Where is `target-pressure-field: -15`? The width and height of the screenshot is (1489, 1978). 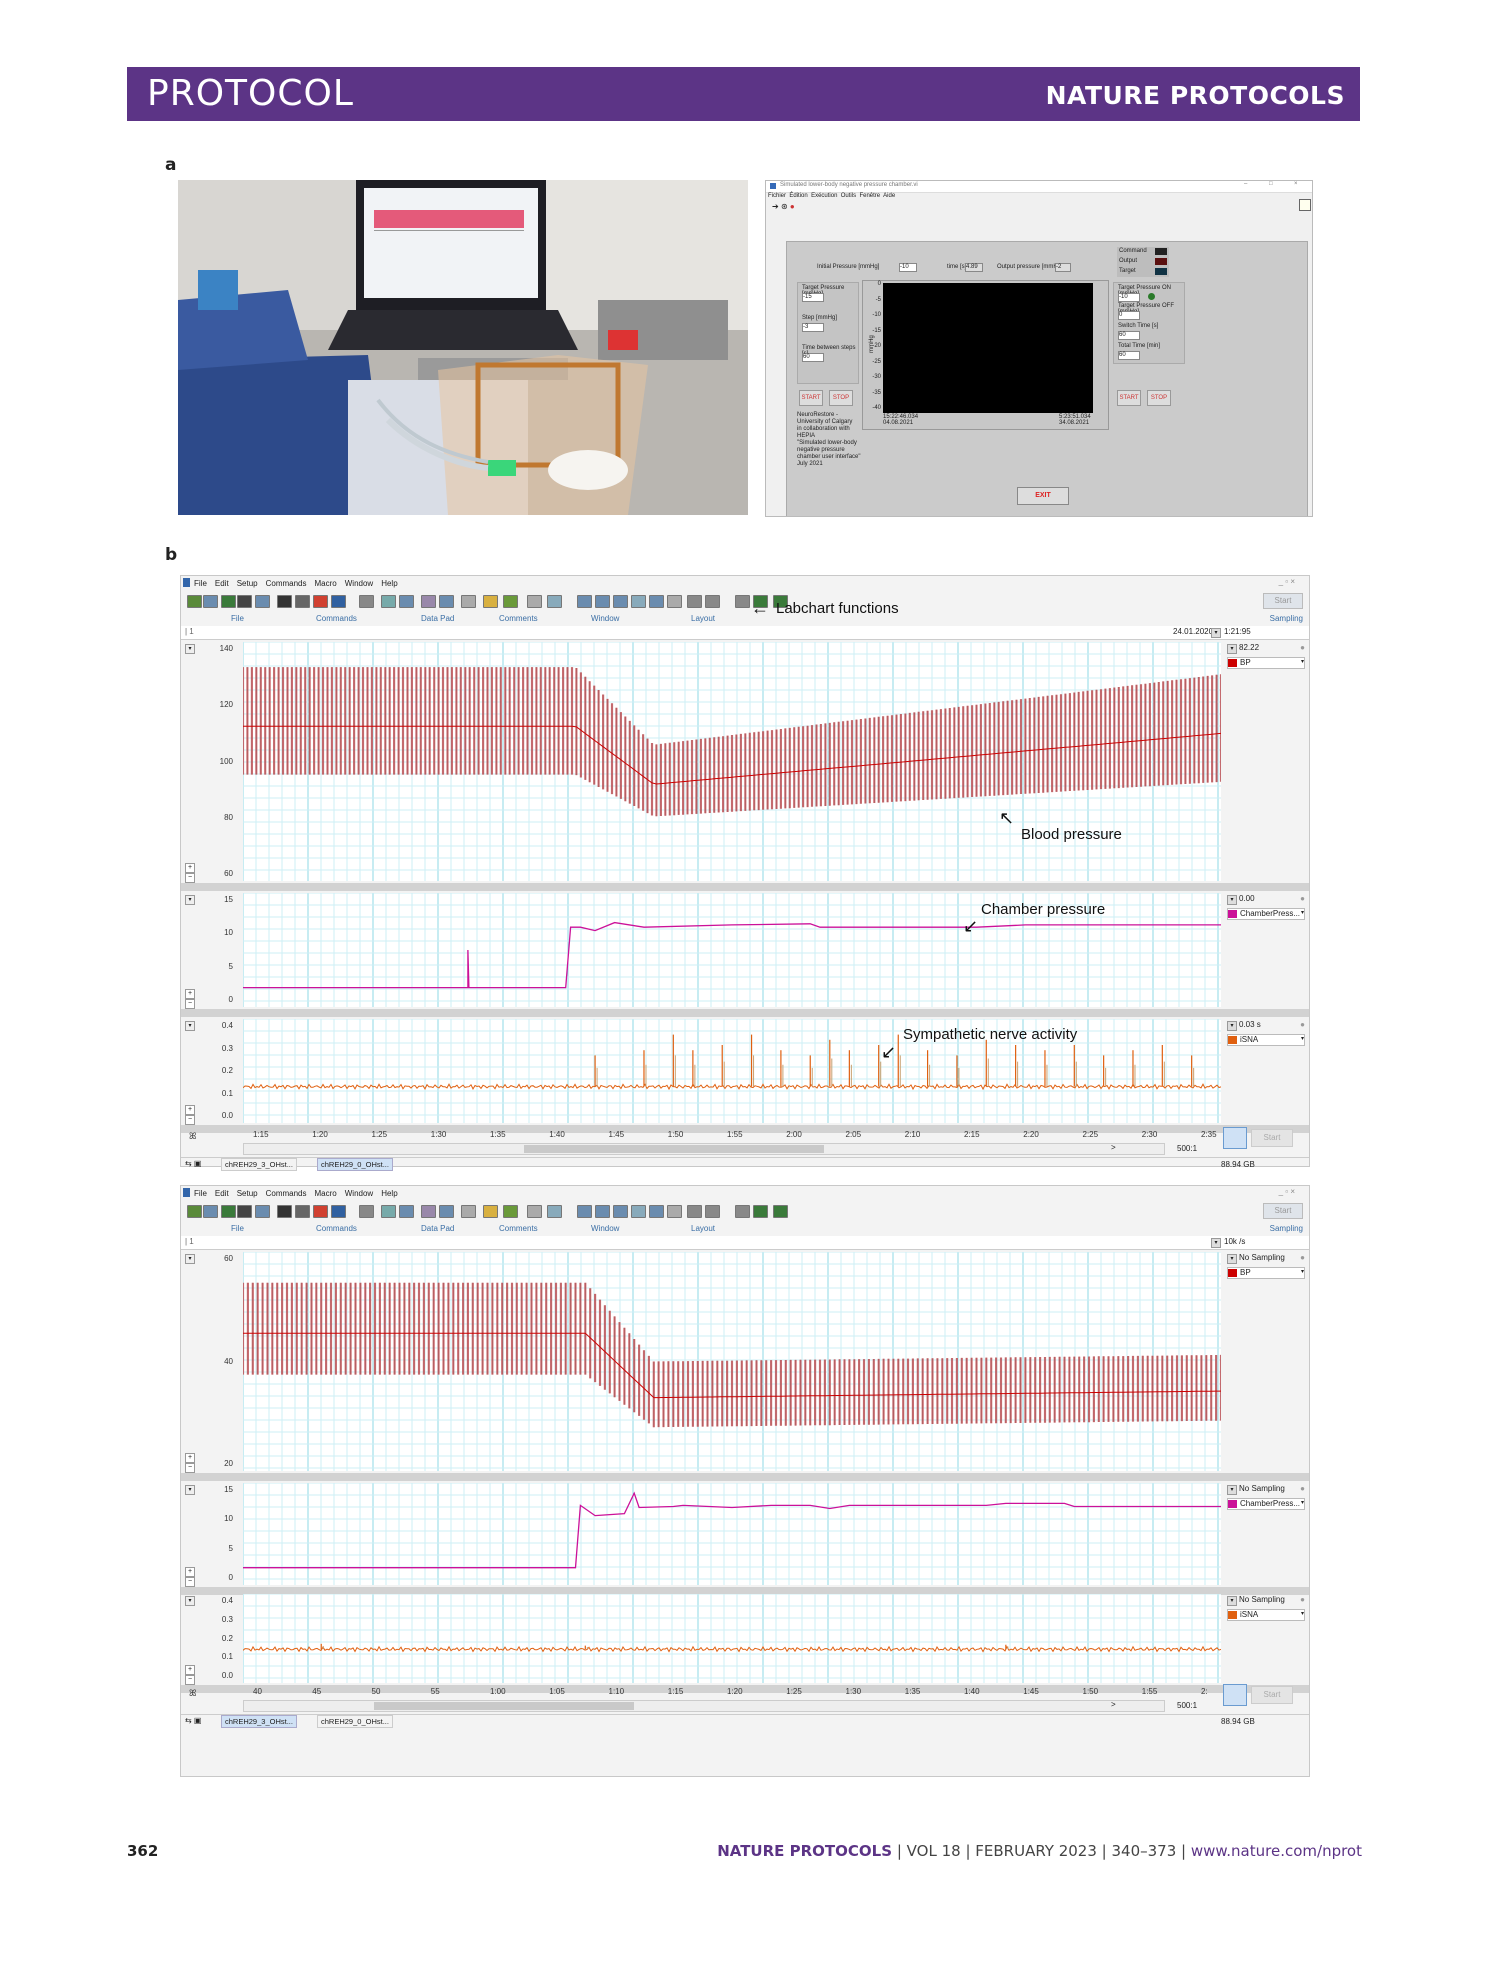
target-pressure-field: -15 is located at coordinates (813, 297).